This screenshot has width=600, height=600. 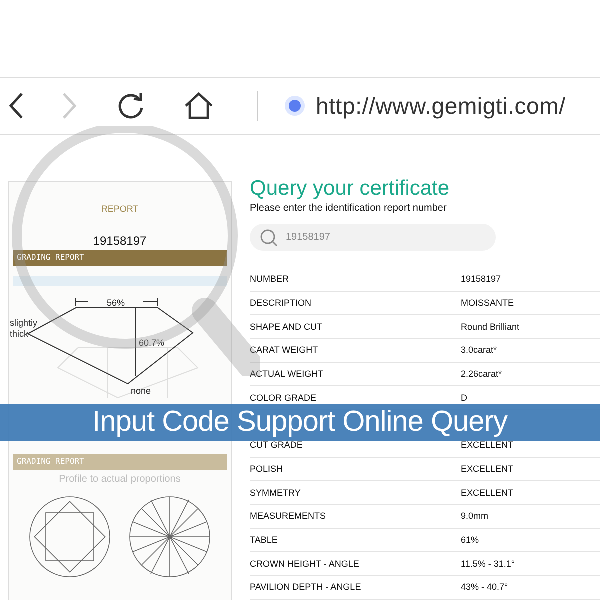 I want to click on row-value: Round Brilliant, so click(x=490, y=327).